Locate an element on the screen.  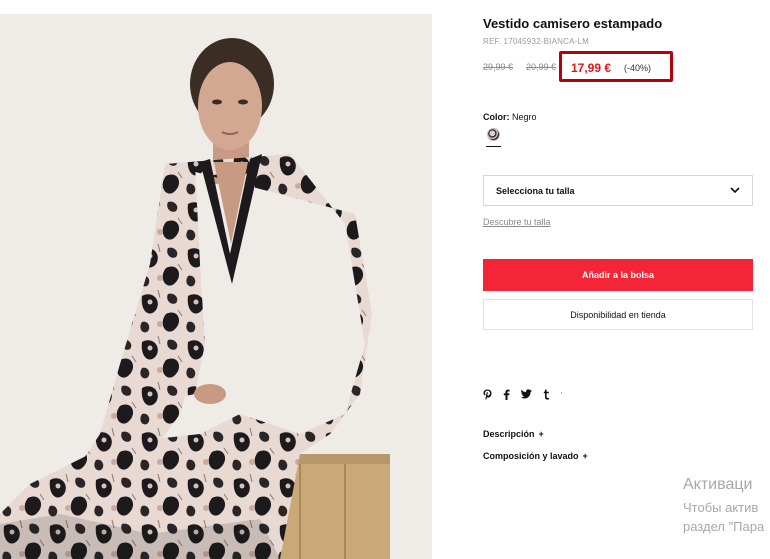
size-guide-link: Descubre tu talla is located at coordinates (517, 222).